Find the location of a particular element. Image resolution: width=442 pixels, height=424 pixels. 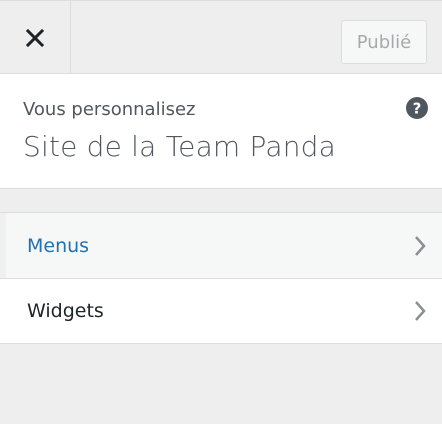

close-icon is located at coordinates (35, 37).